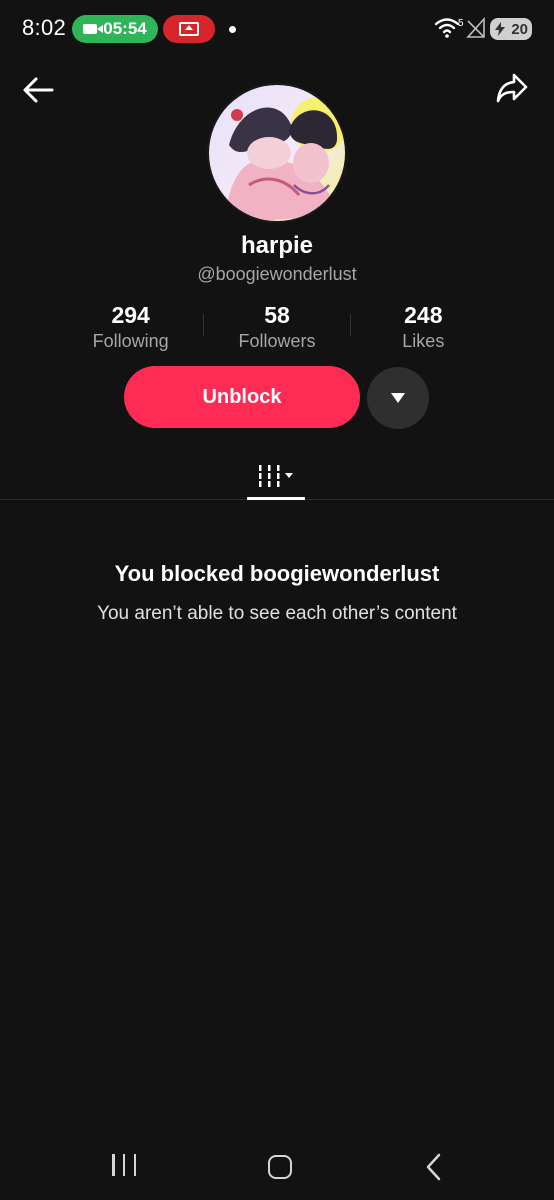 The image size is (554, 1200). I want to click on home-button, so click(280, 1167).